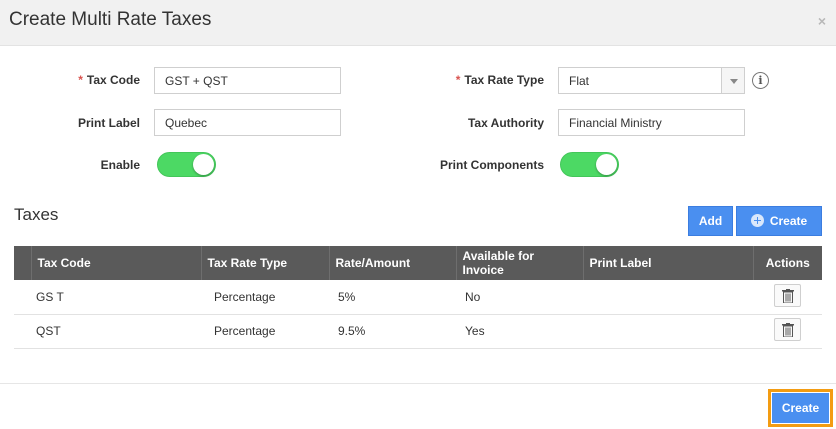 Image resolution: width=836 pixels, height=429 pixels. Describe the element at coordinates (116, 263) in the screenshot. I see `column-header-tax-code: Tax Code` at that location.